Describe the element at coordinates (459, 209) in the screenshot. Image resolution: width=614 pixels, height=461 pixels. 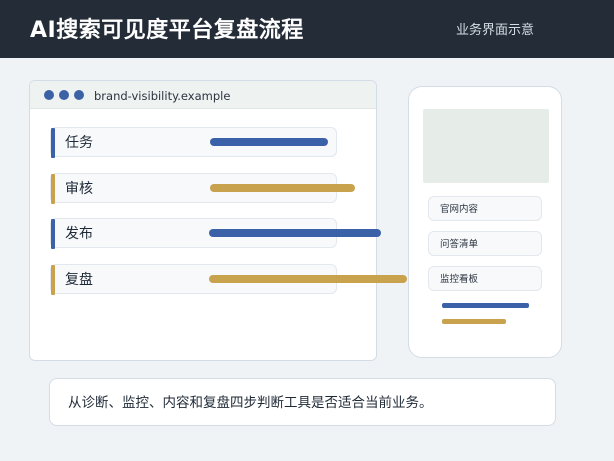
I see `phone-item-label: 官网内容` at that location.